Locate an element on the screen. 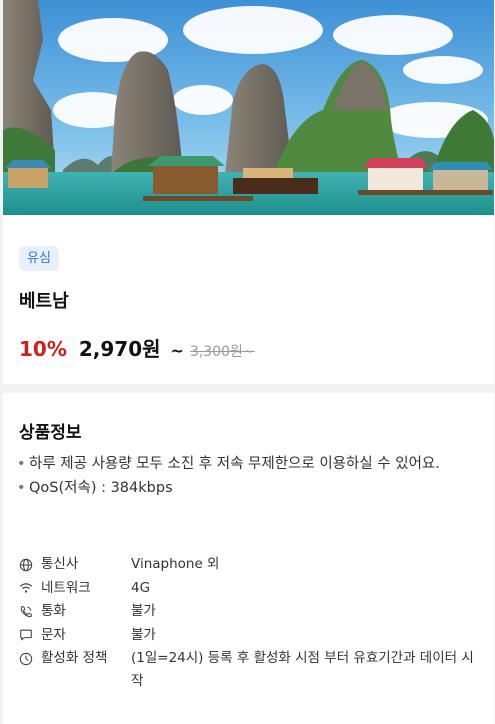 This screenshot has width=495, height=724. spec-label: 통신사 is located at coordinates (60, 564).